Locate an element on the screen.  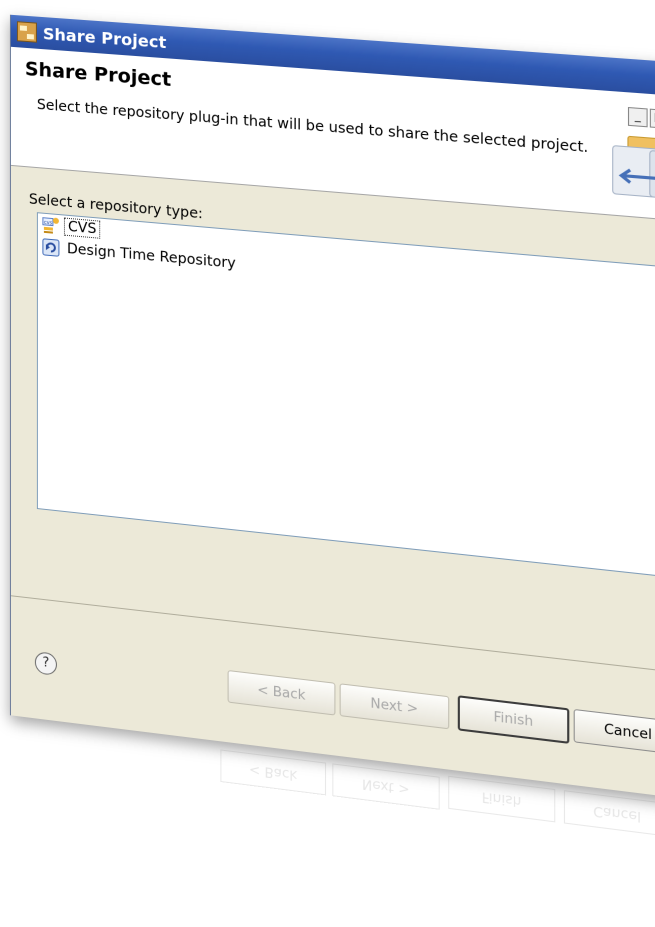
back-button: < Back is located at coordinates (281, 692).